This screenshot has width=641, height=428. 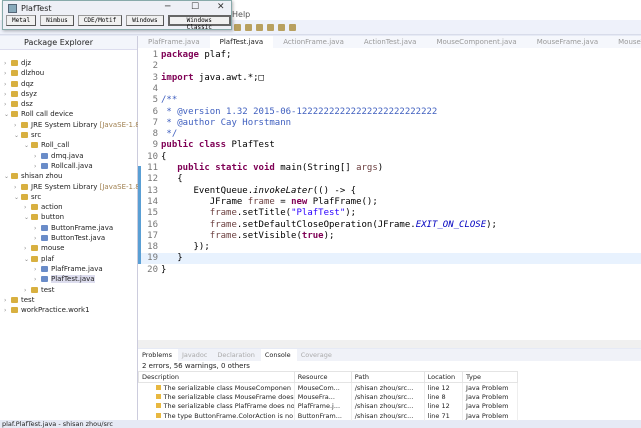 What do you see at coordinates (69, 238) in the screenshot?
I see `tree-node: › ButtonTest.java` at bounding box center [69, 238].